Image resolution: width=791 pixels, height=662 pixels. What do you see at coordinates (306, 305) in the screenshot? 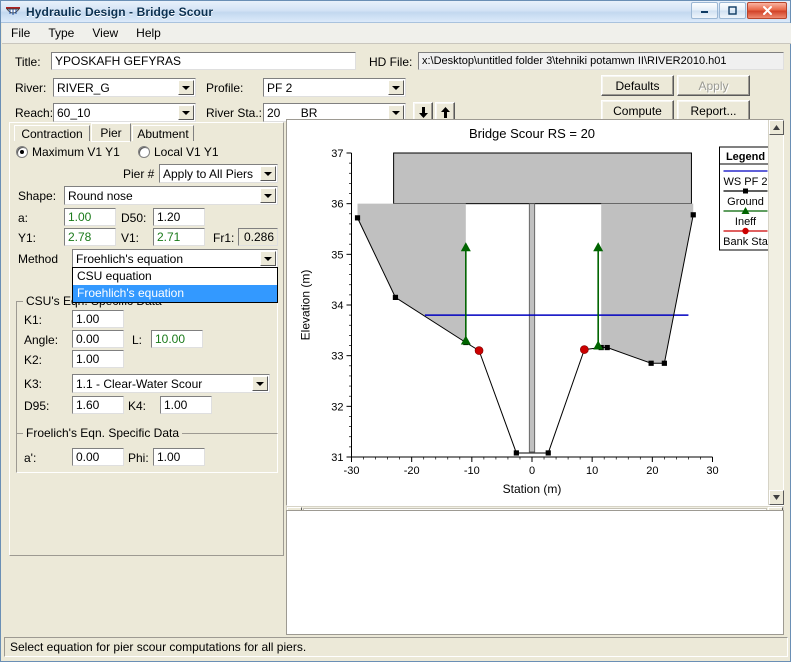
I see `y-axis-label: Elevation (m)` at bounding box center [306, 305].